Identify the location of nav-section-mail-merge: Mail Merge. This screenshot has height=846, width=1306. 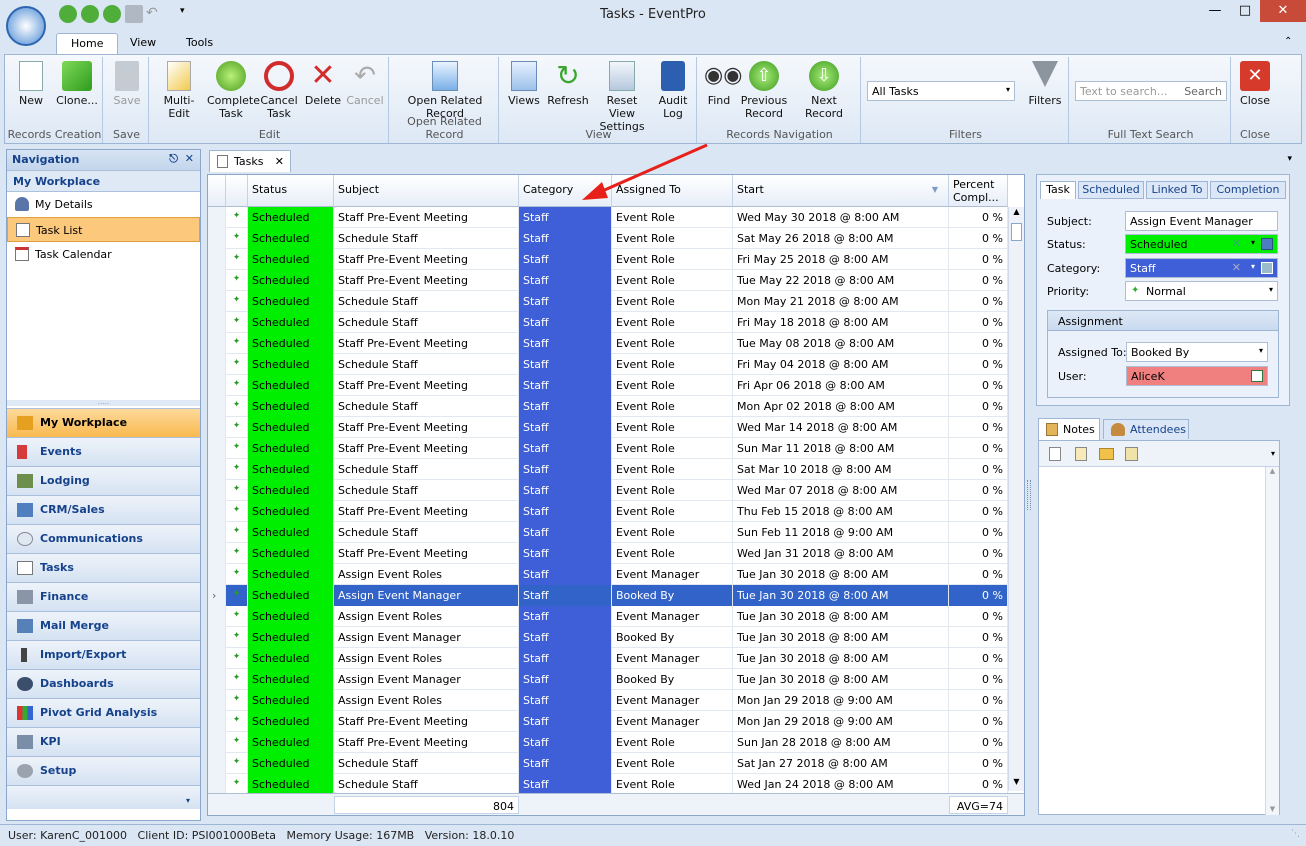
(103, 625).